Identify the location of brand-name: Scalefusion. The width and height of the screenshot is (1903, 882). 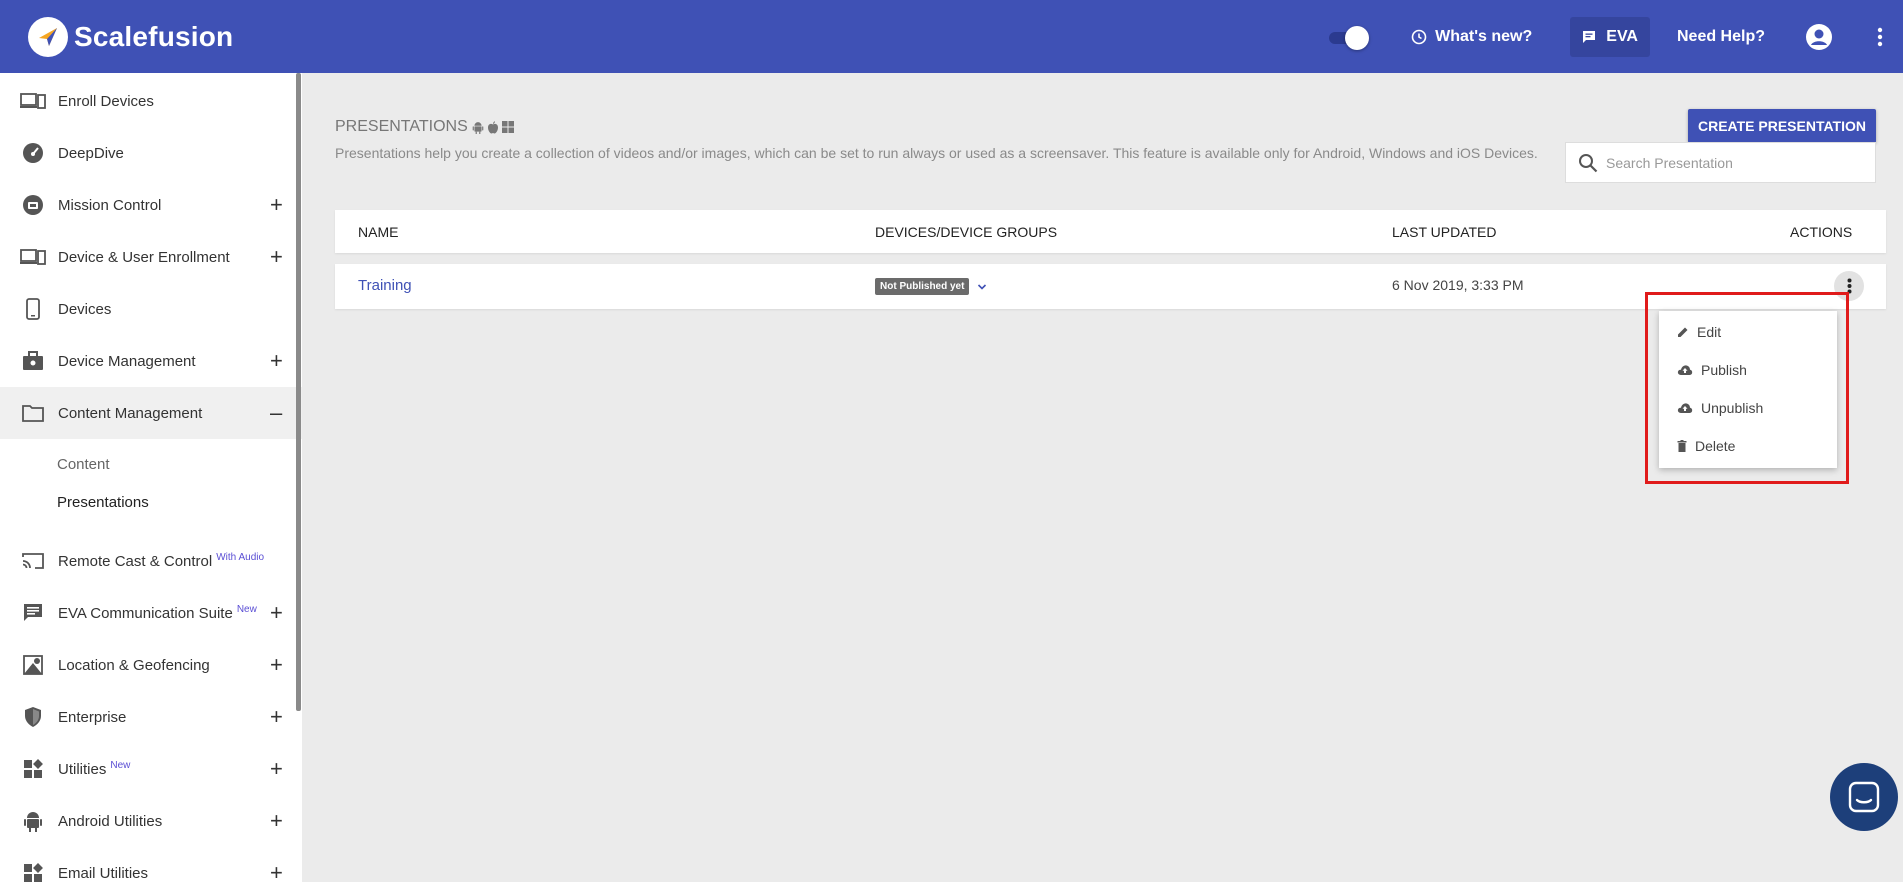
(154, 36).